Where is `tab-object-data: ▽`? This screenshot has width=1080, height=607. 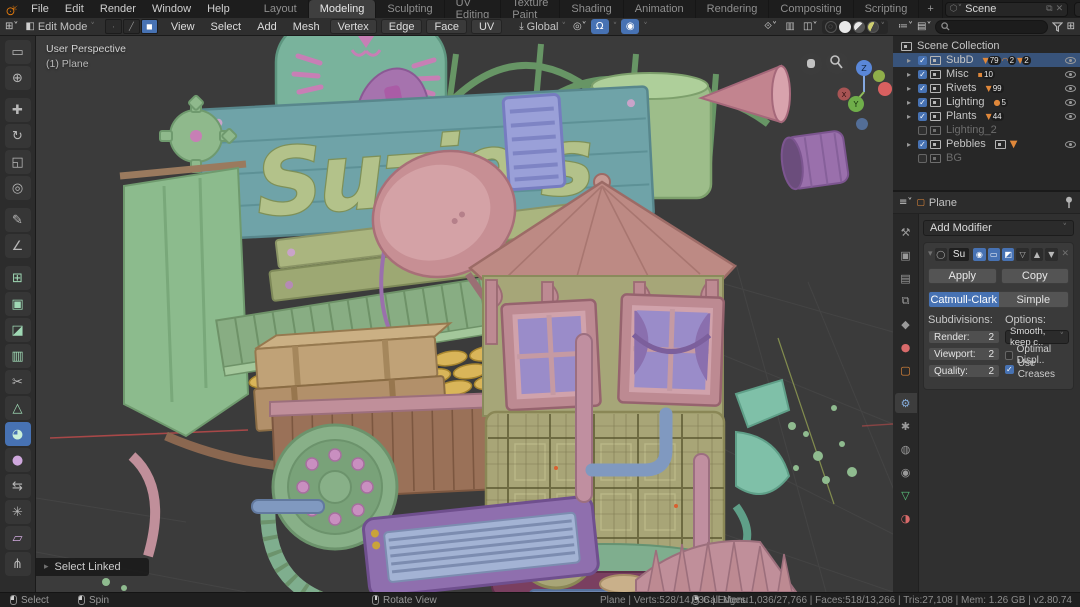
tab-object-data: ▽ is located at coordinates (906, 495).